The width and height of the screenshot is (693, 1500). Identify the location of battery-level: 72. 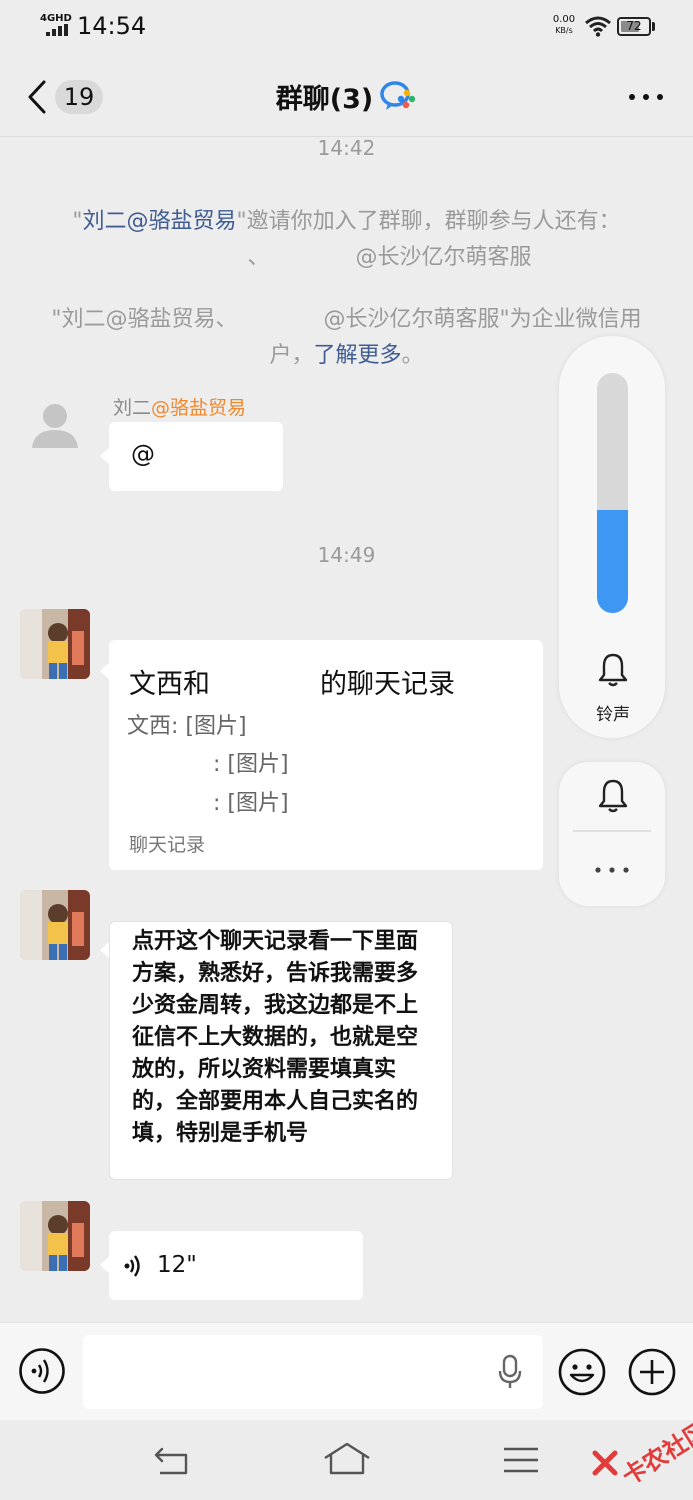
(634, 26).